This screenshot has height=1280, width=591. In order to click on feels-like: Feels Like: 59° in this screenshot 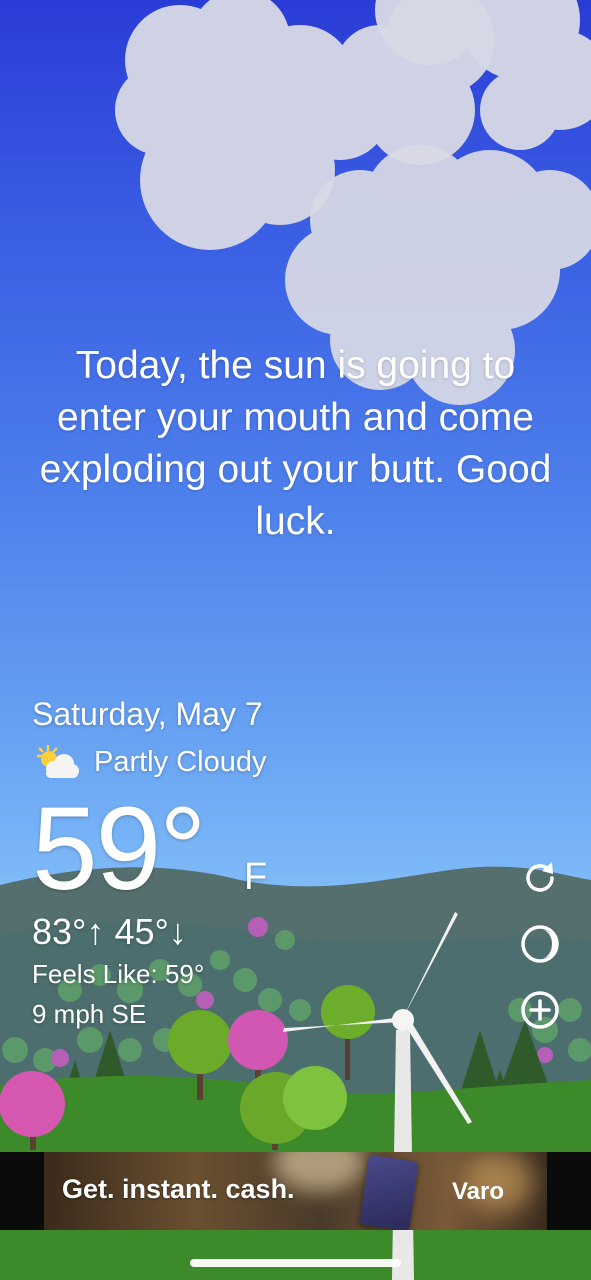, I will do `click(118, 974)`.